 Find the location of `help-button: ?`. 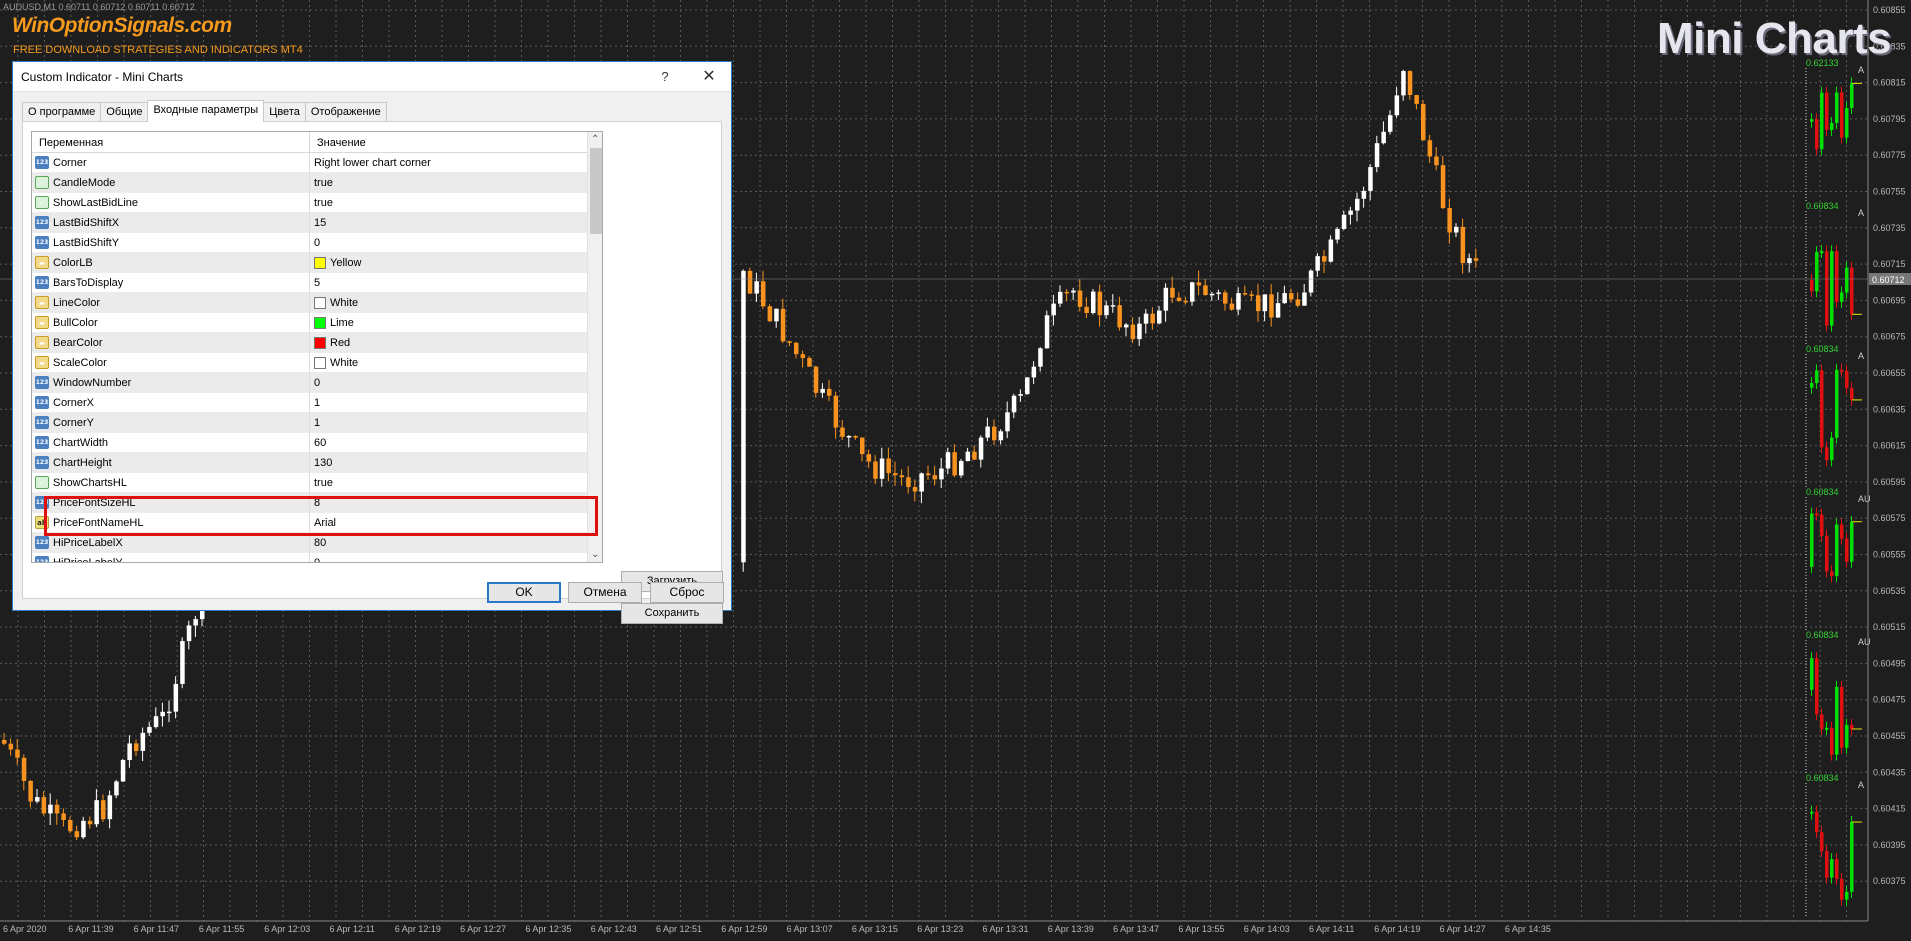

help-button: ? is located at coordinates (665, 77).